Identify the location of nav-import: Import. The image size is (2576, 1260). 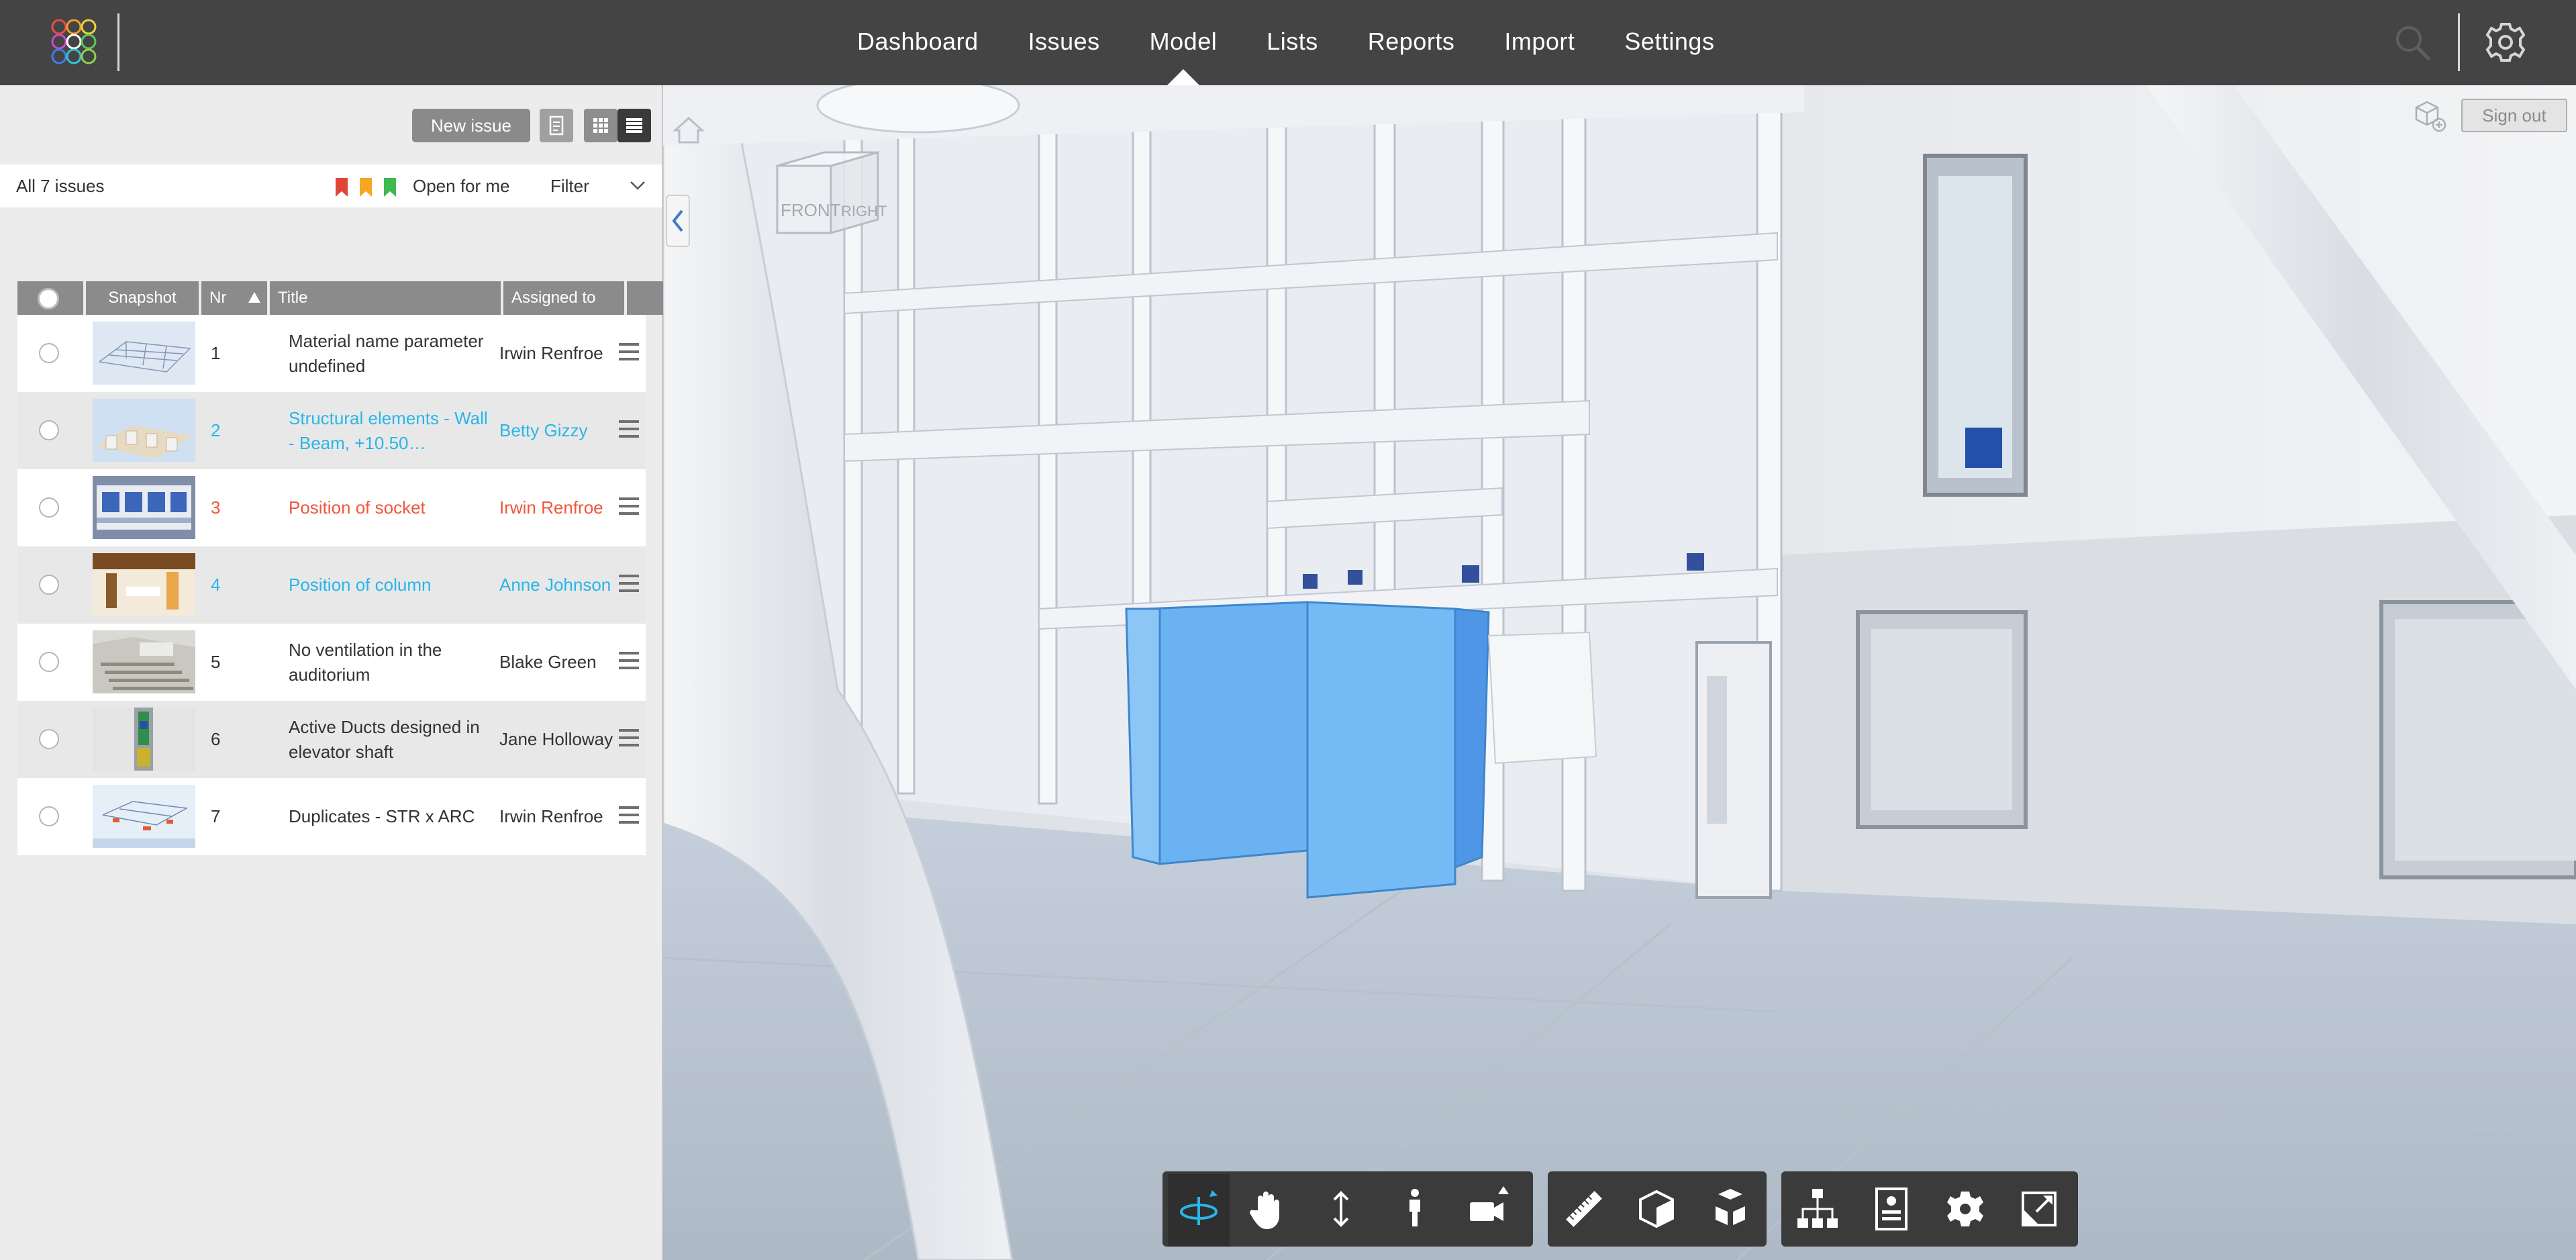
(1539, 42).